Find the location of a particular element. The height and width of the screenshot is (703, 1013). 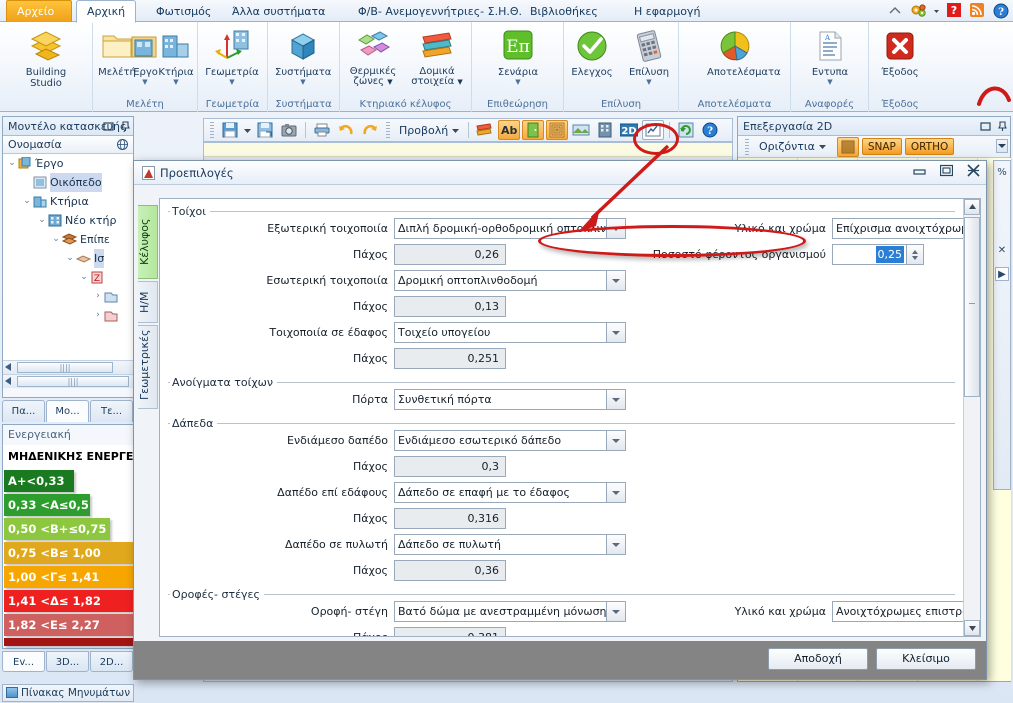

tree-hscrollbar-inner: |||| is located at coordinates (68, 367).